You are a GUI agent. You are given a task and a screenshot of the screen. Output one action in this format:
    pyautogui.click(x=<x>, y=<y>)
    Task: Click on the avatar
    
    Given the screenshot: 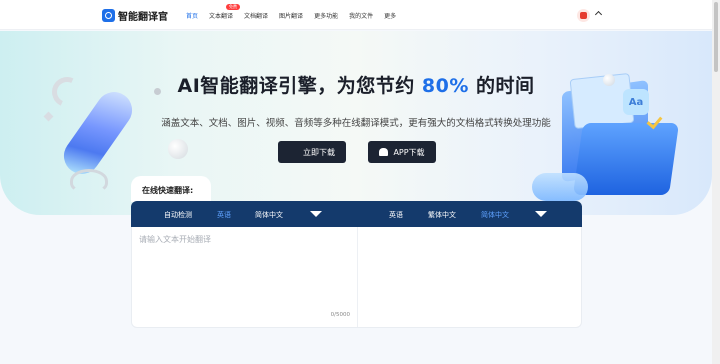 What is the action you would take?
    pyautogui.click(x=583, y=15)
    